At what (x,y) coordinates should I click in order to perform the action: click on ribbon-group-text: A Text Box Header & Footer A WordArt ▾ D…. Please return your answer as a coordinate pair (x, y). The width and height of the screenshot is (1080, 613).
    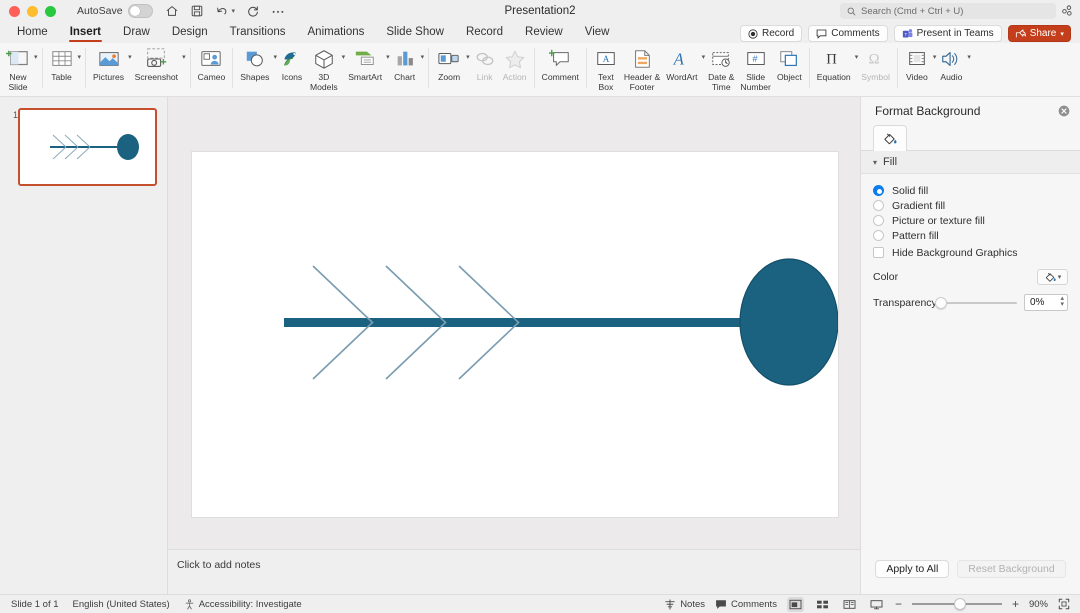
    Looking at the image, I should click on (698, 70).